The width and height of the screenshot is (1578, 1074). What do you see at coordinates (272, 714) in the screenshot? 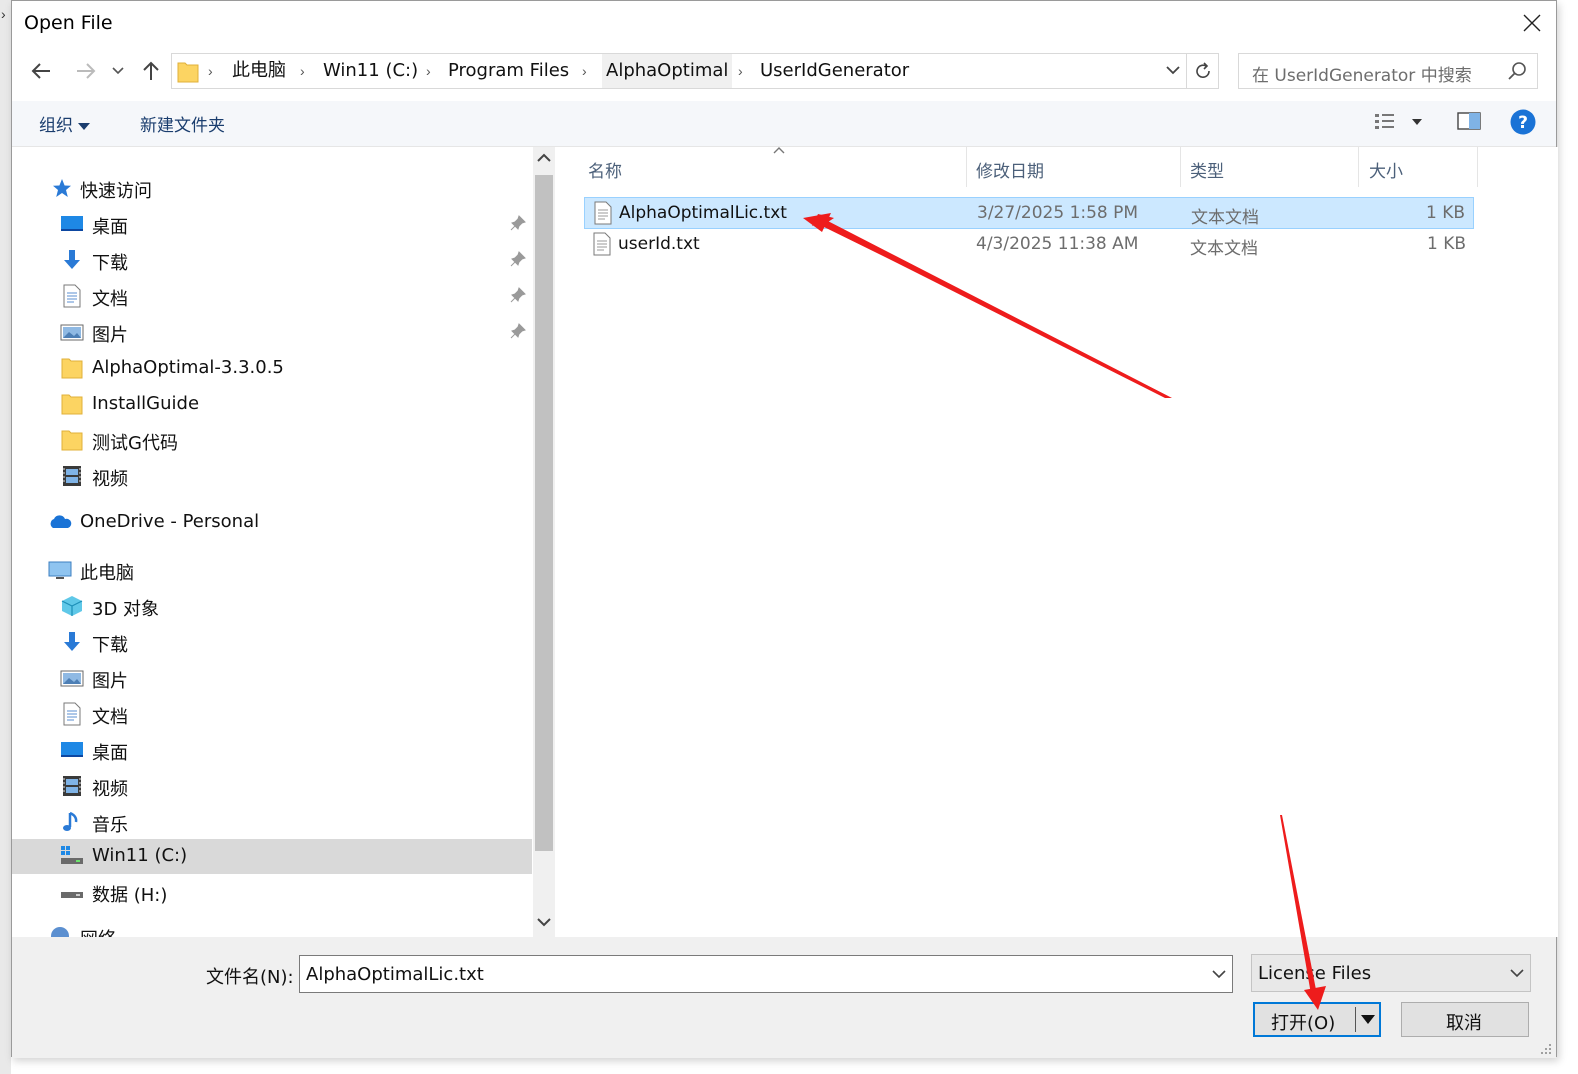
I see `nav-pc-documents: 文档` at bounding box center [272, 714].